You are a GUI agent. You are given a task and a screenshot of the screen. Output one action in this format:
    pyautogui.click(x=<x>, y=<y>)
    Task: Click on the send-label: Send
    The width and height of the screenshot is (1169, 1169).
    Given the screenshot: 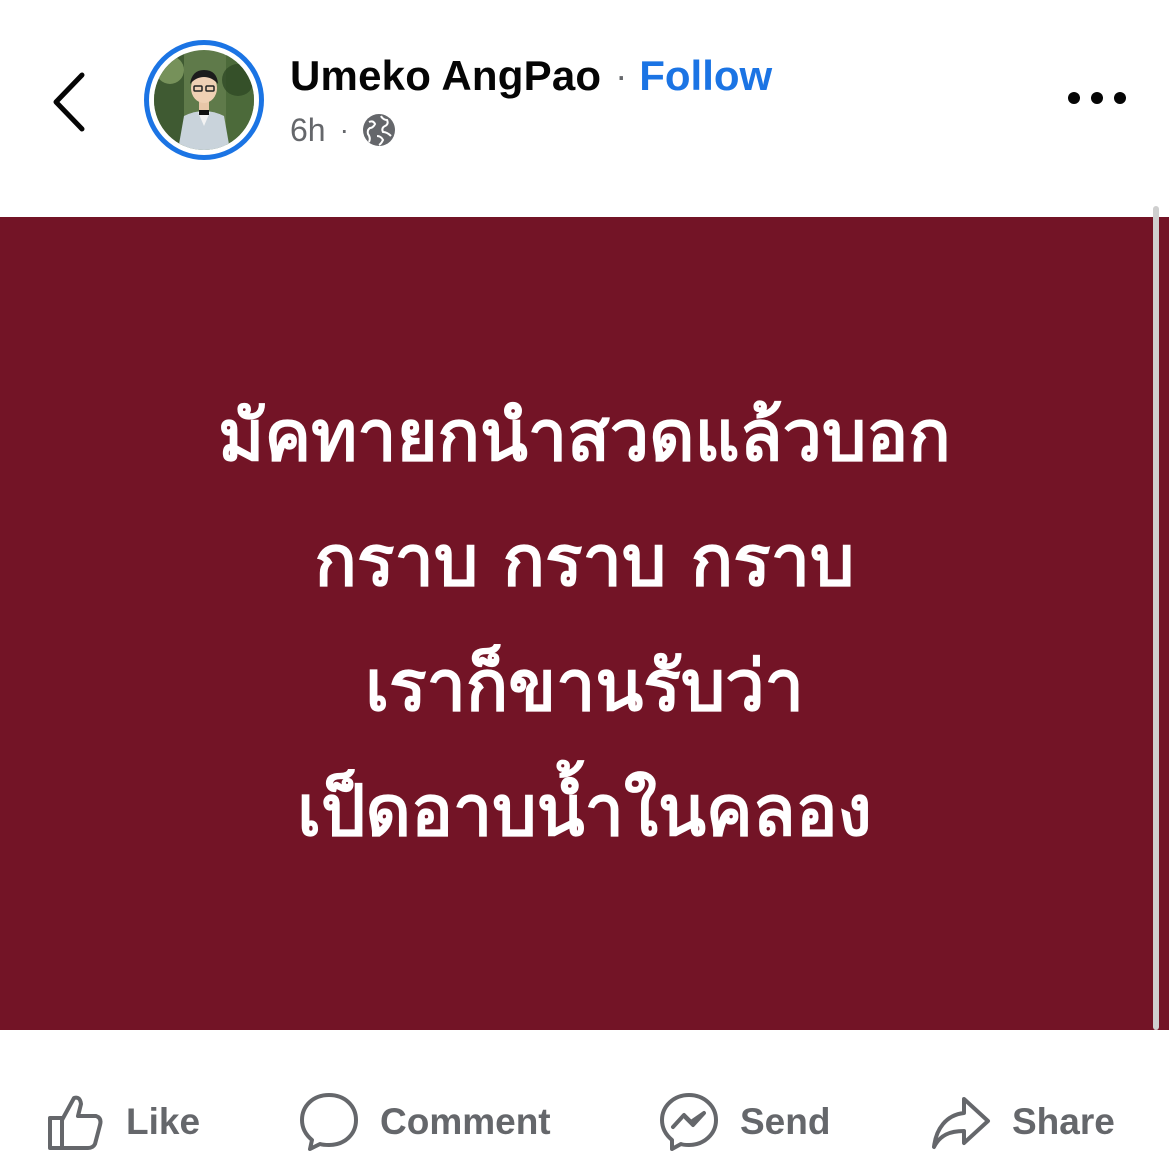 What is the action you would take?
    pyautogui.click(x=785, y=1121)
    